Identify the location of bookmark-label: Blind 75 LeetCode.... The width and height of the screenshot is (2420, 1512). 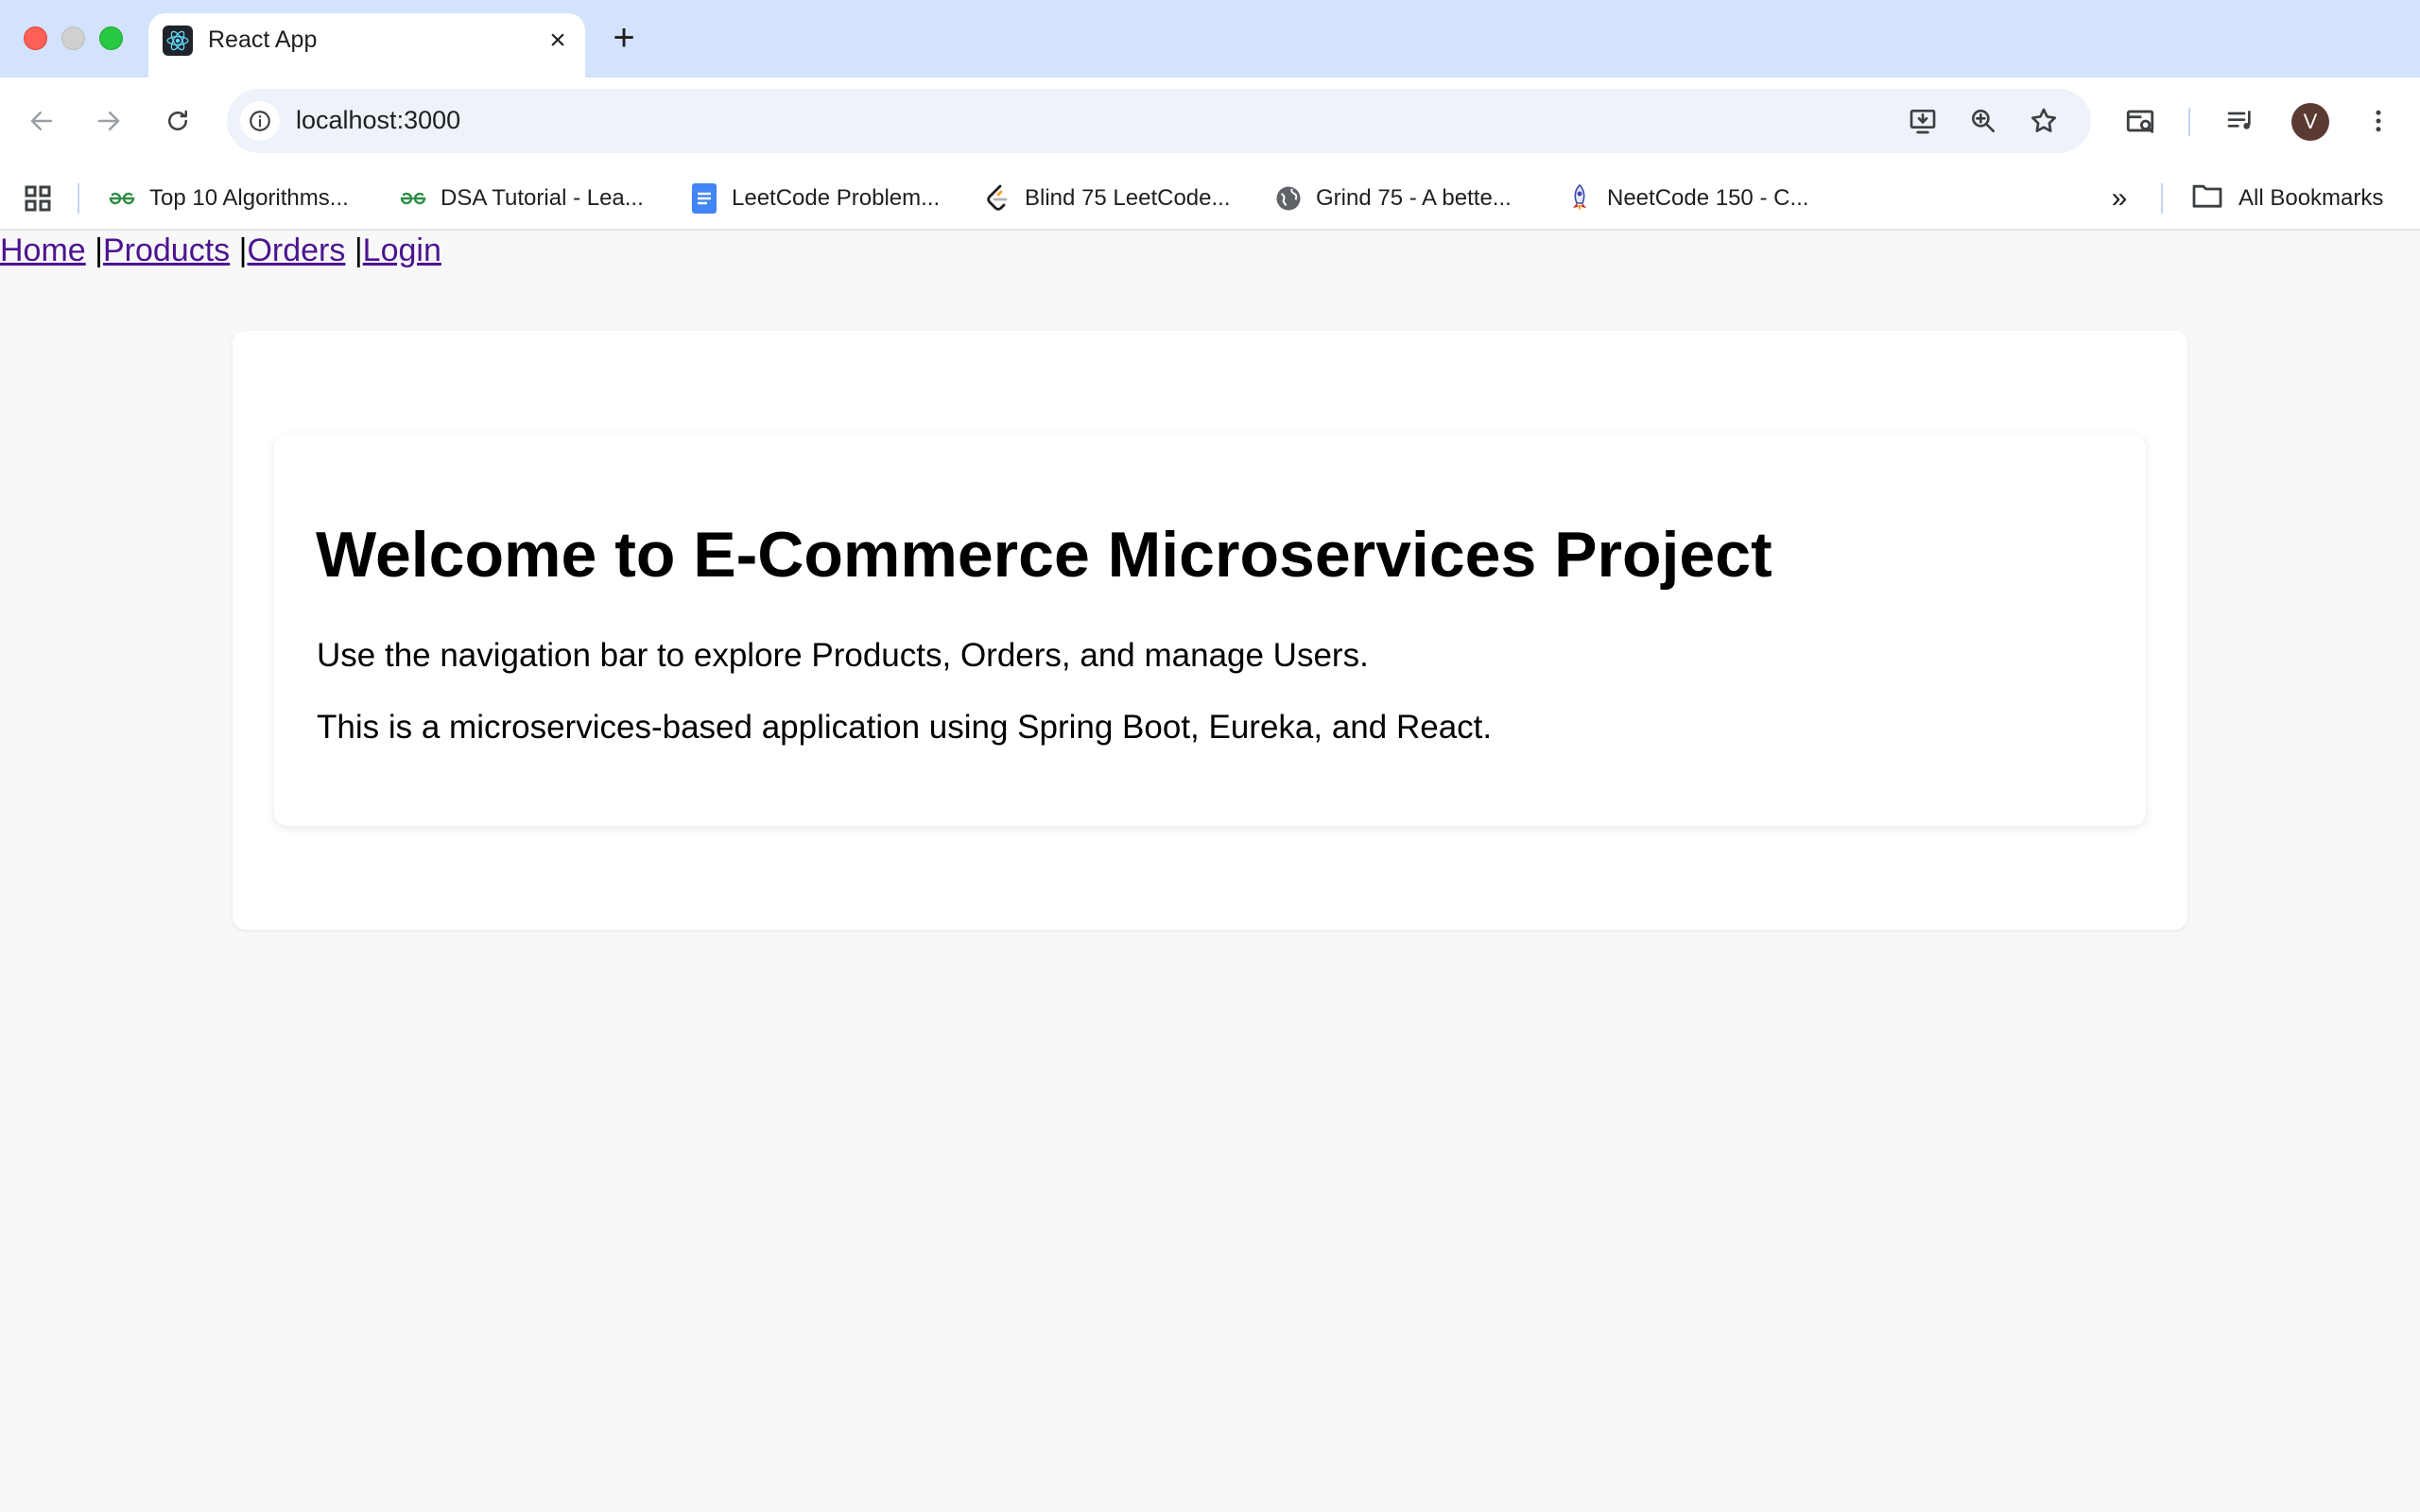
(1128, 198).